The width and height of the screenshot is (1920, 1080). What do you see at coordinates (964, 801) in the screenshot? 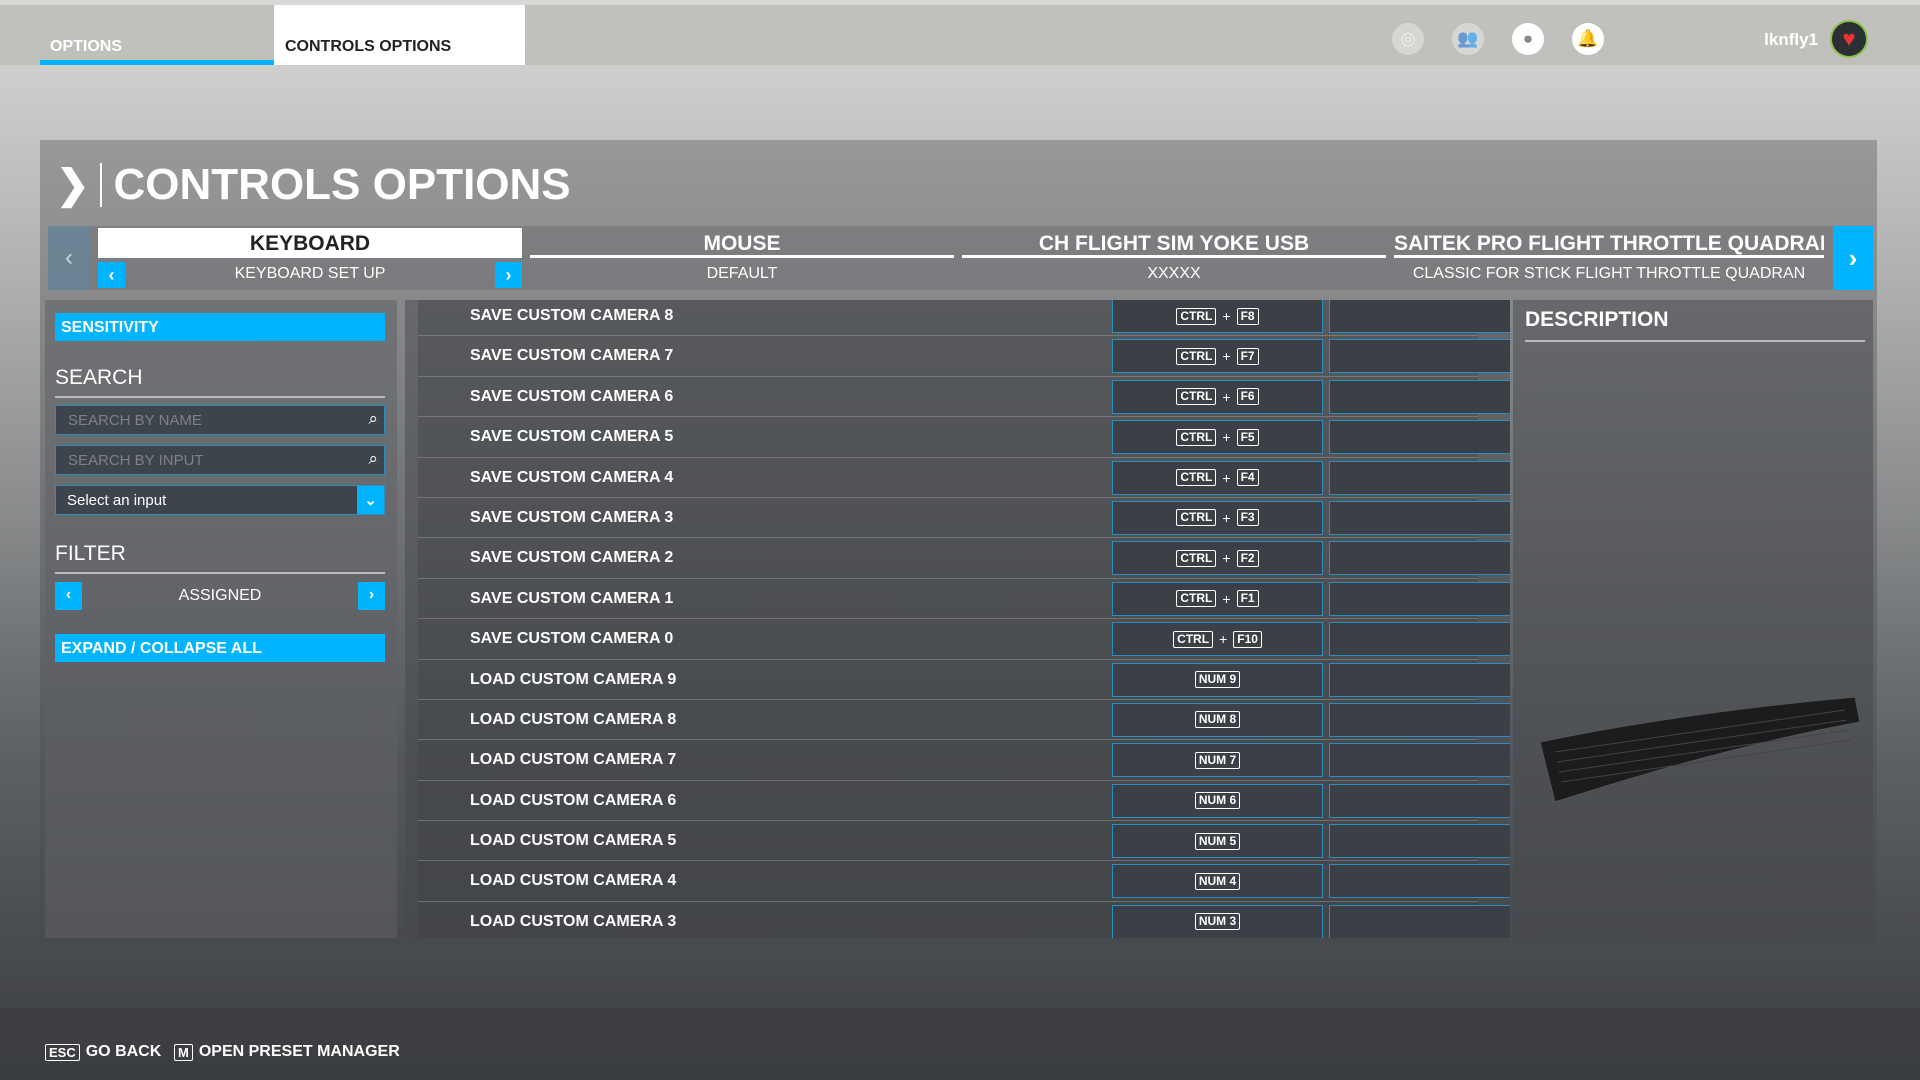
I see `binding-row: LOAD CUSTOM CAMERA 6 NUM 6` at bounding box center [964, 801].